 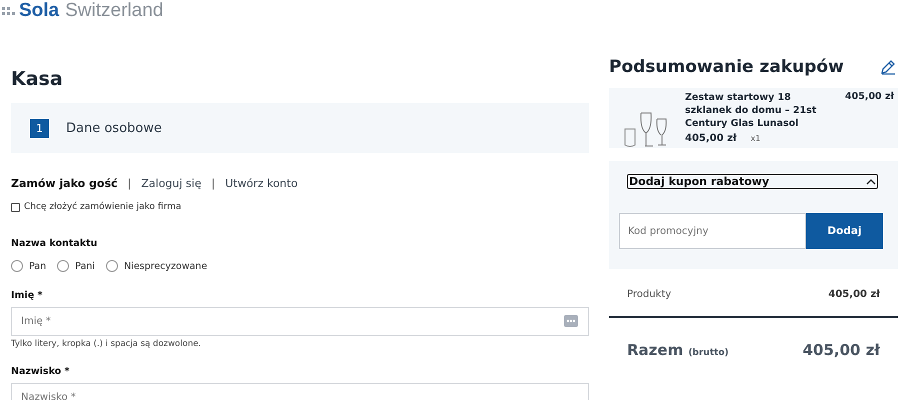 What do you see at coordinates (103, 207) in the screenshot?
I see `checkbox-label: Chcę złożyć zamówienie jako firma` at bounding box center [103, 207].